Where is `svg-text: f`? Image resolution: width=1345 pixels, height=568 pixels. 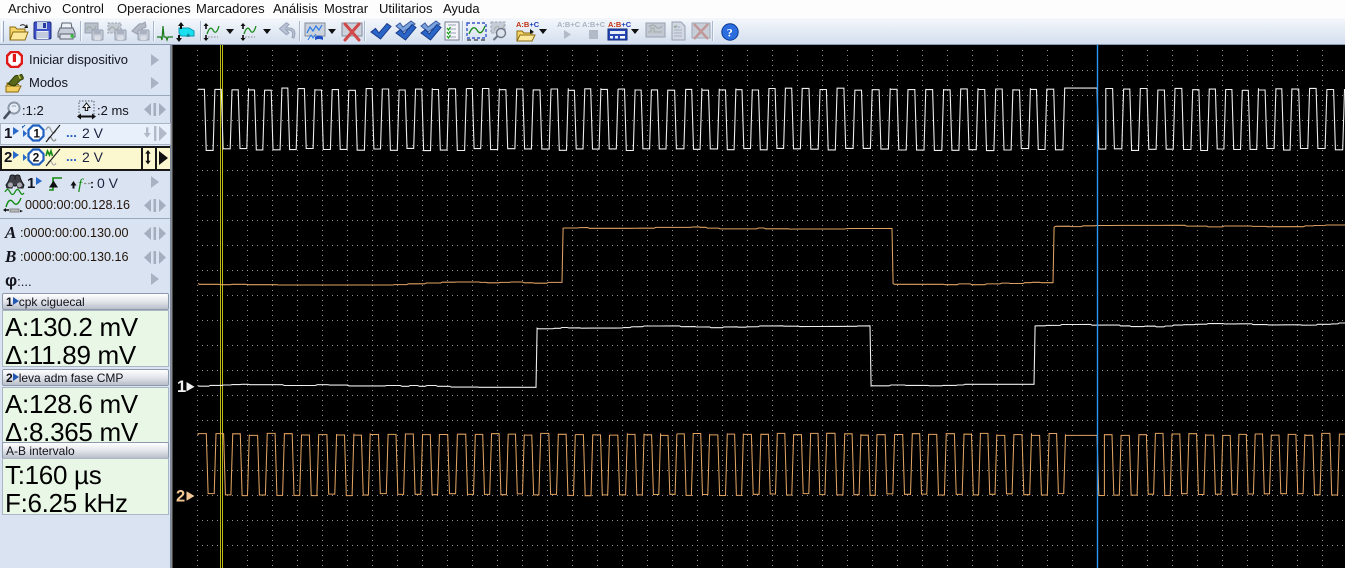
svg-text: f is located at coordinates (81, 185).